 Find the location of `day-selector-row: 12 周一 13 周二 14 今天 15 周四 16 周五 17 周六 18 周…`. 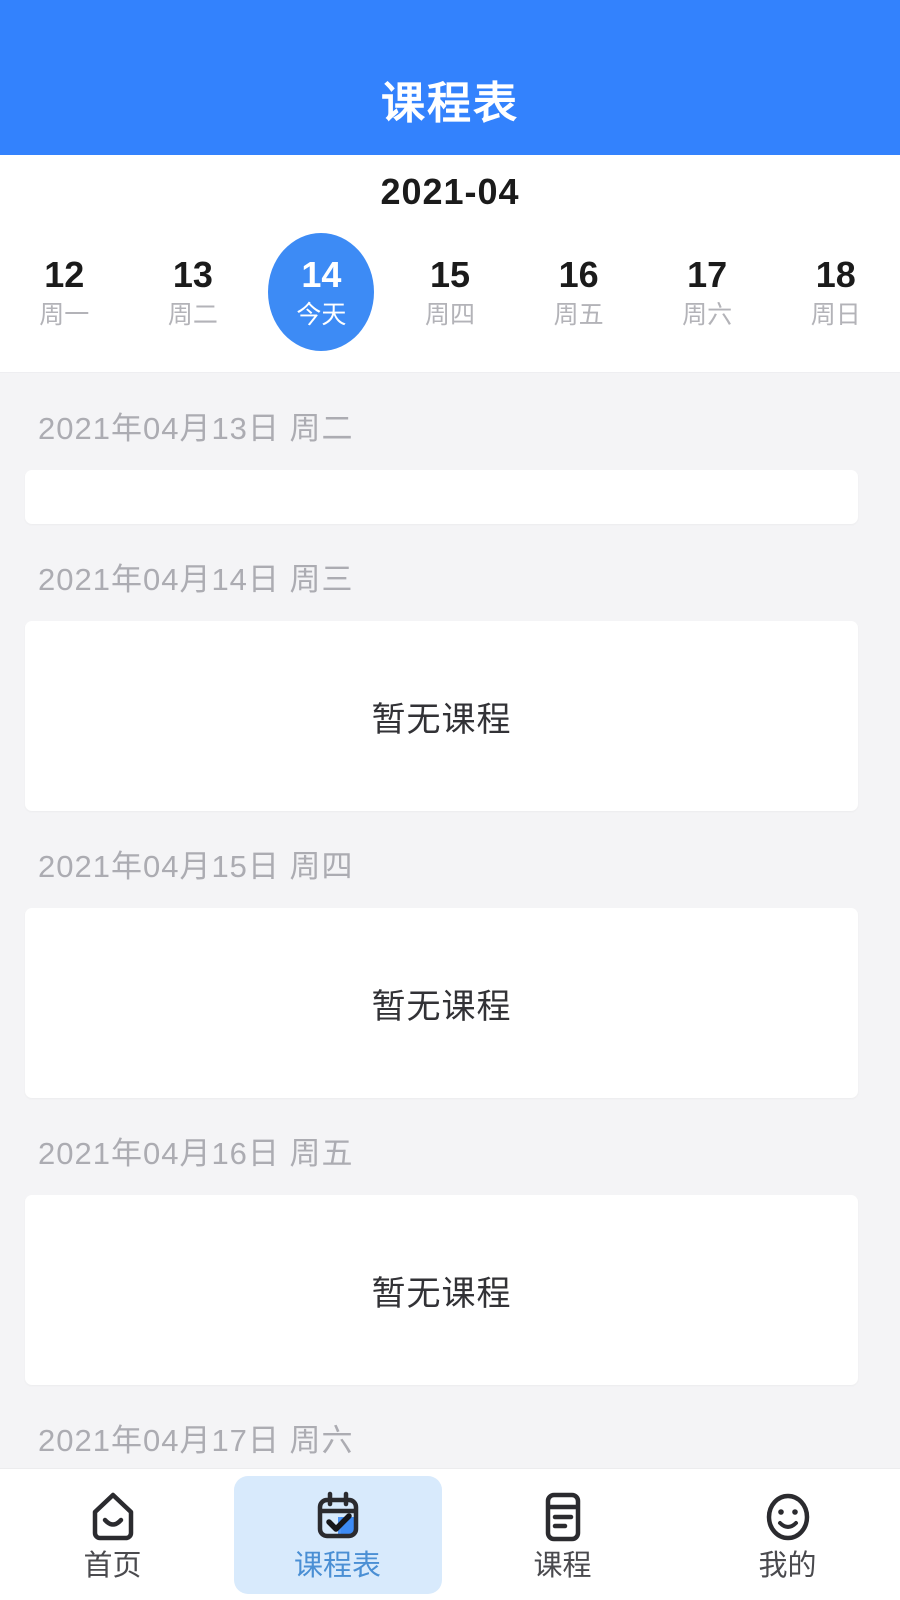

day-selector-row: 12 周一 13 周二 14 今天 15 周四 16 周五 17 周六 18 周… is located at coordinates (450, 294).